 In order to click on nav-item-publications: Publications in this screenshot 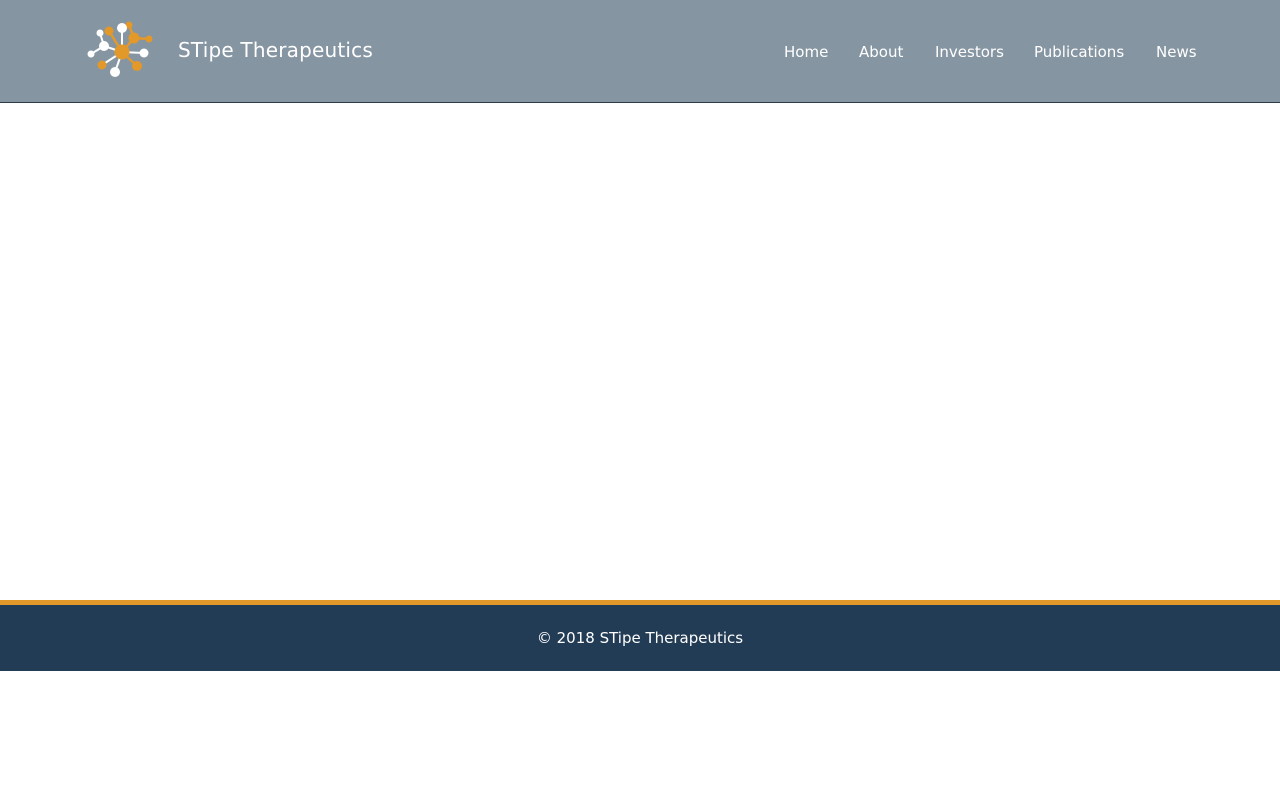, I will do `click(1079, 52)`.